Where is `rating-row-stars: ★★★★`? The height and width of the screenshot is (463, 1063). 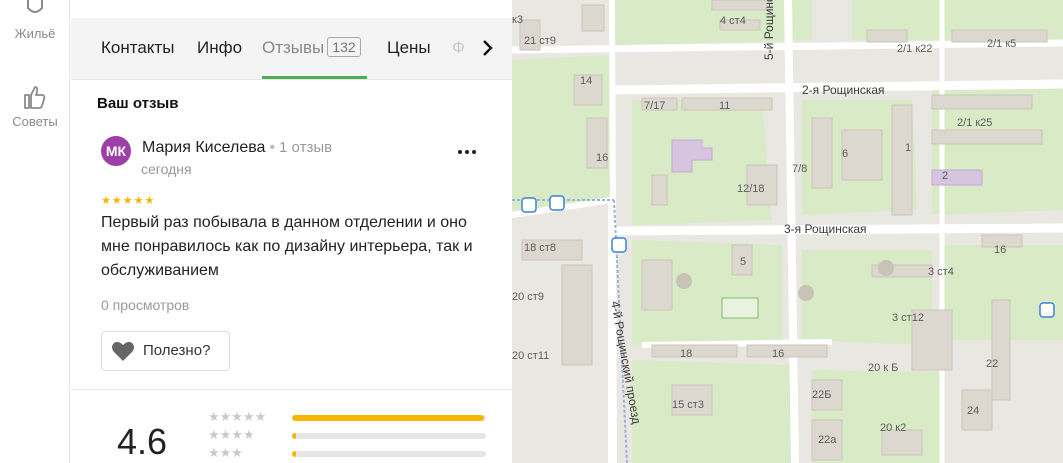 rating-row-stars: ★★★★ is located at coordinates (231, 434).